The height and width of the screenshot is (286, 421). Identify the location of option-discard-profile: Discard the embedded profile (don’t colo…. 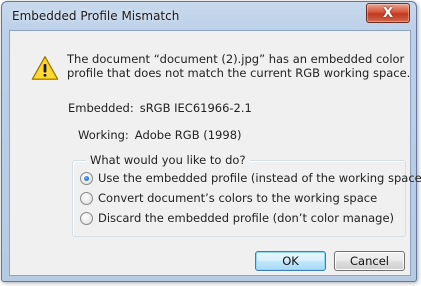
(237, 218).